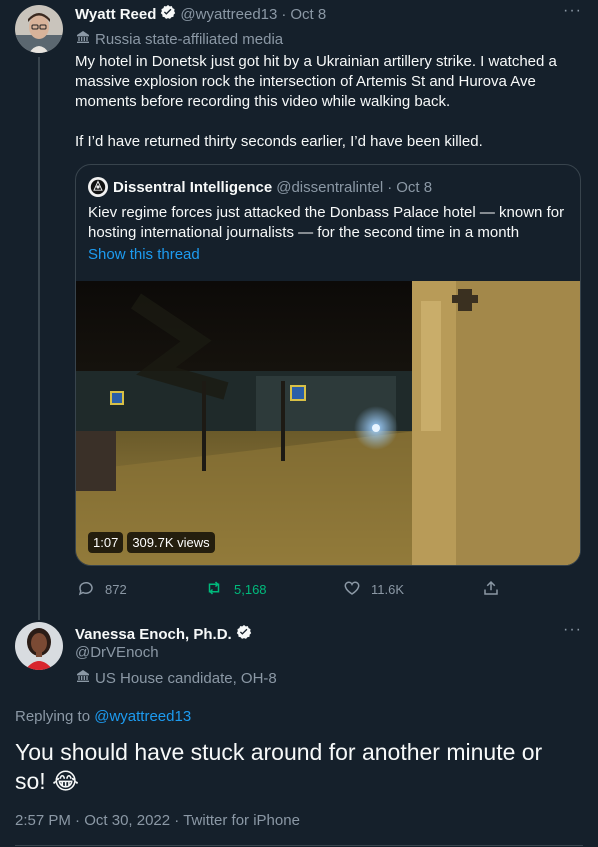 The width and height of the screenshot is (598, 847). What do you see at coordinates (388, 589) in the screenshot?
I see `like-count: 11.6K` at bounding box center [388, 589].